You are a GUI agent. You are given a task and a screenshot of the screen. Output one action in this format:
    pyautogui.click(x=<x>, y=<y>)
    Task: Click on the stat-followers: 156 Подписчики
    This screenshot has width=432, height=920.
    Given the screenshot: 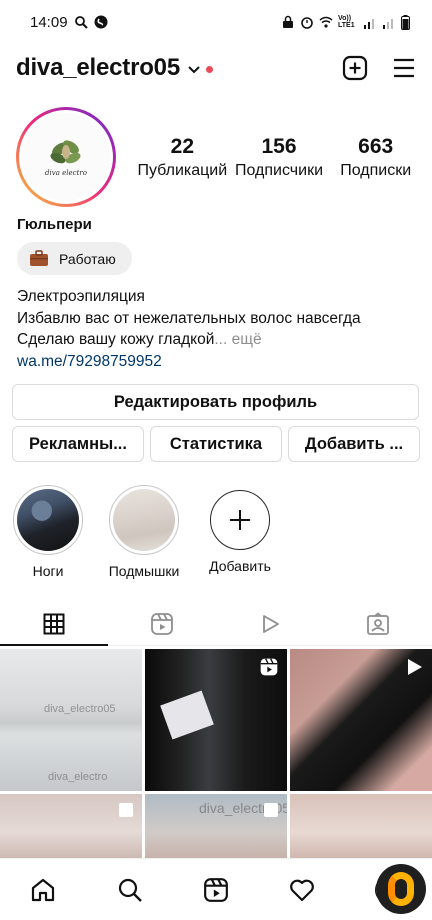 What is the action you would take?
    pyautogui.click(x=279, y=157)
    